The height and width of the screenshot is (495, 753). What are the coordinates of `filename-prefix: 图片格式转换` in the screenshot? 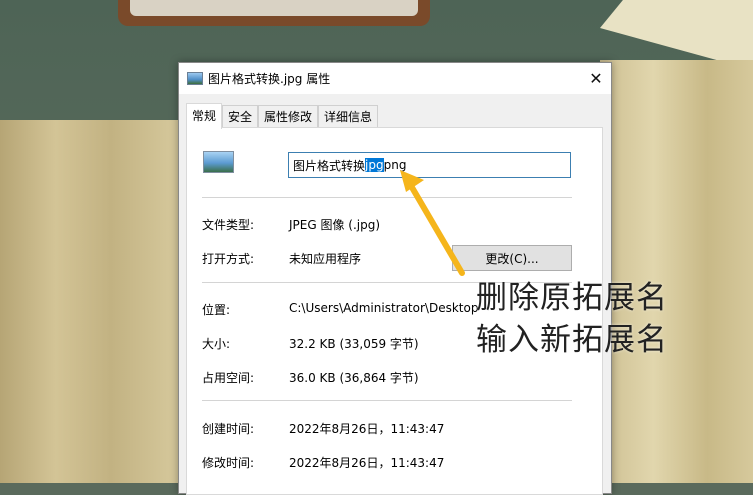 It's located at (329, 165).